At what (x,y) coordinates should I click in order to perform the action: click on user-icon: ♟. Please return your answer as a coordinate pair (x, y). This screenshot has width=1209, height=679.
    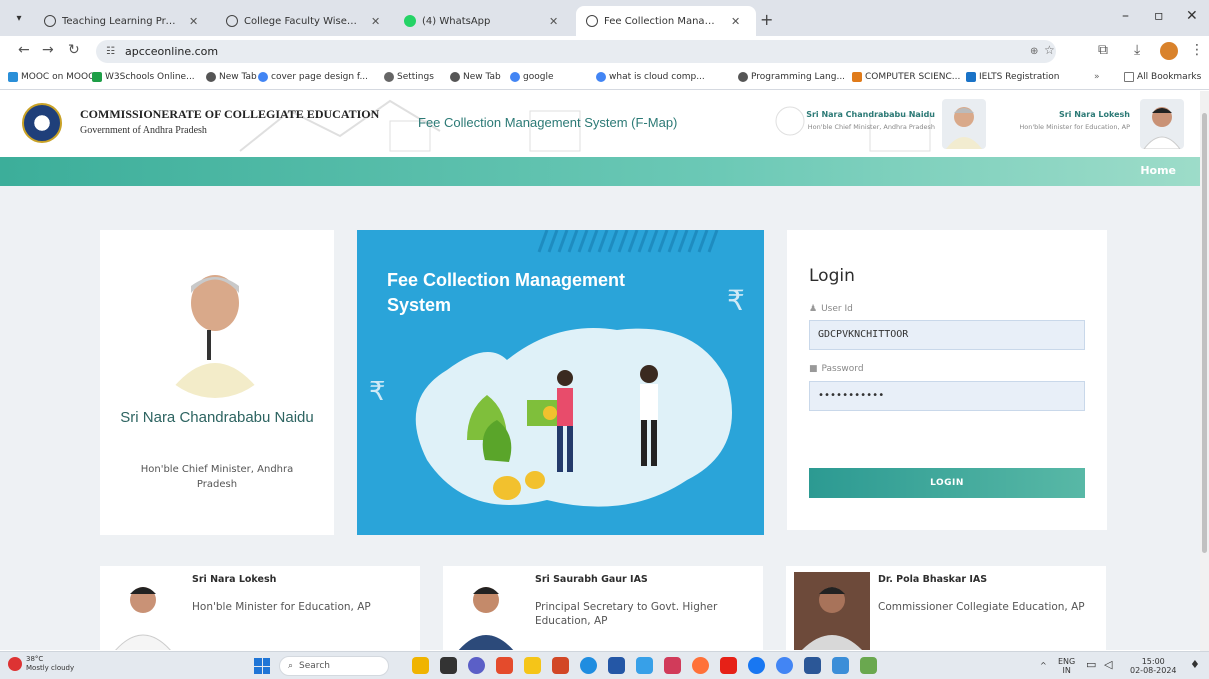
    Looking at the image, I should click on (813, 309).